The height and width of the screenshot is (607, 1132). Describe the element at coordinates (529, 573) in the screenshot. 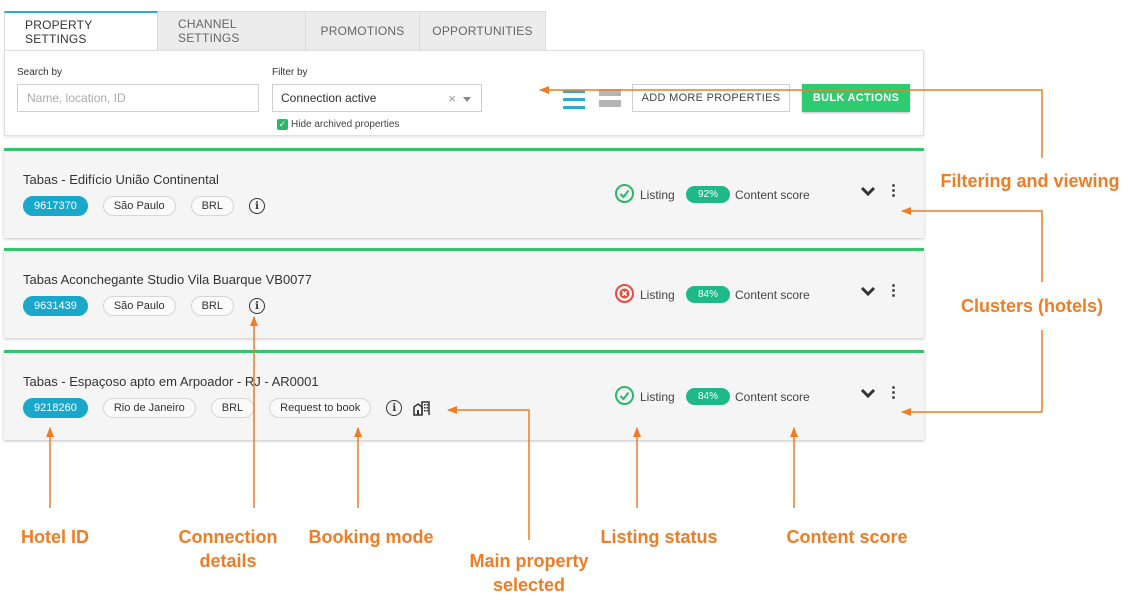

I see `annotation-main-property: Main property selected` at that location.